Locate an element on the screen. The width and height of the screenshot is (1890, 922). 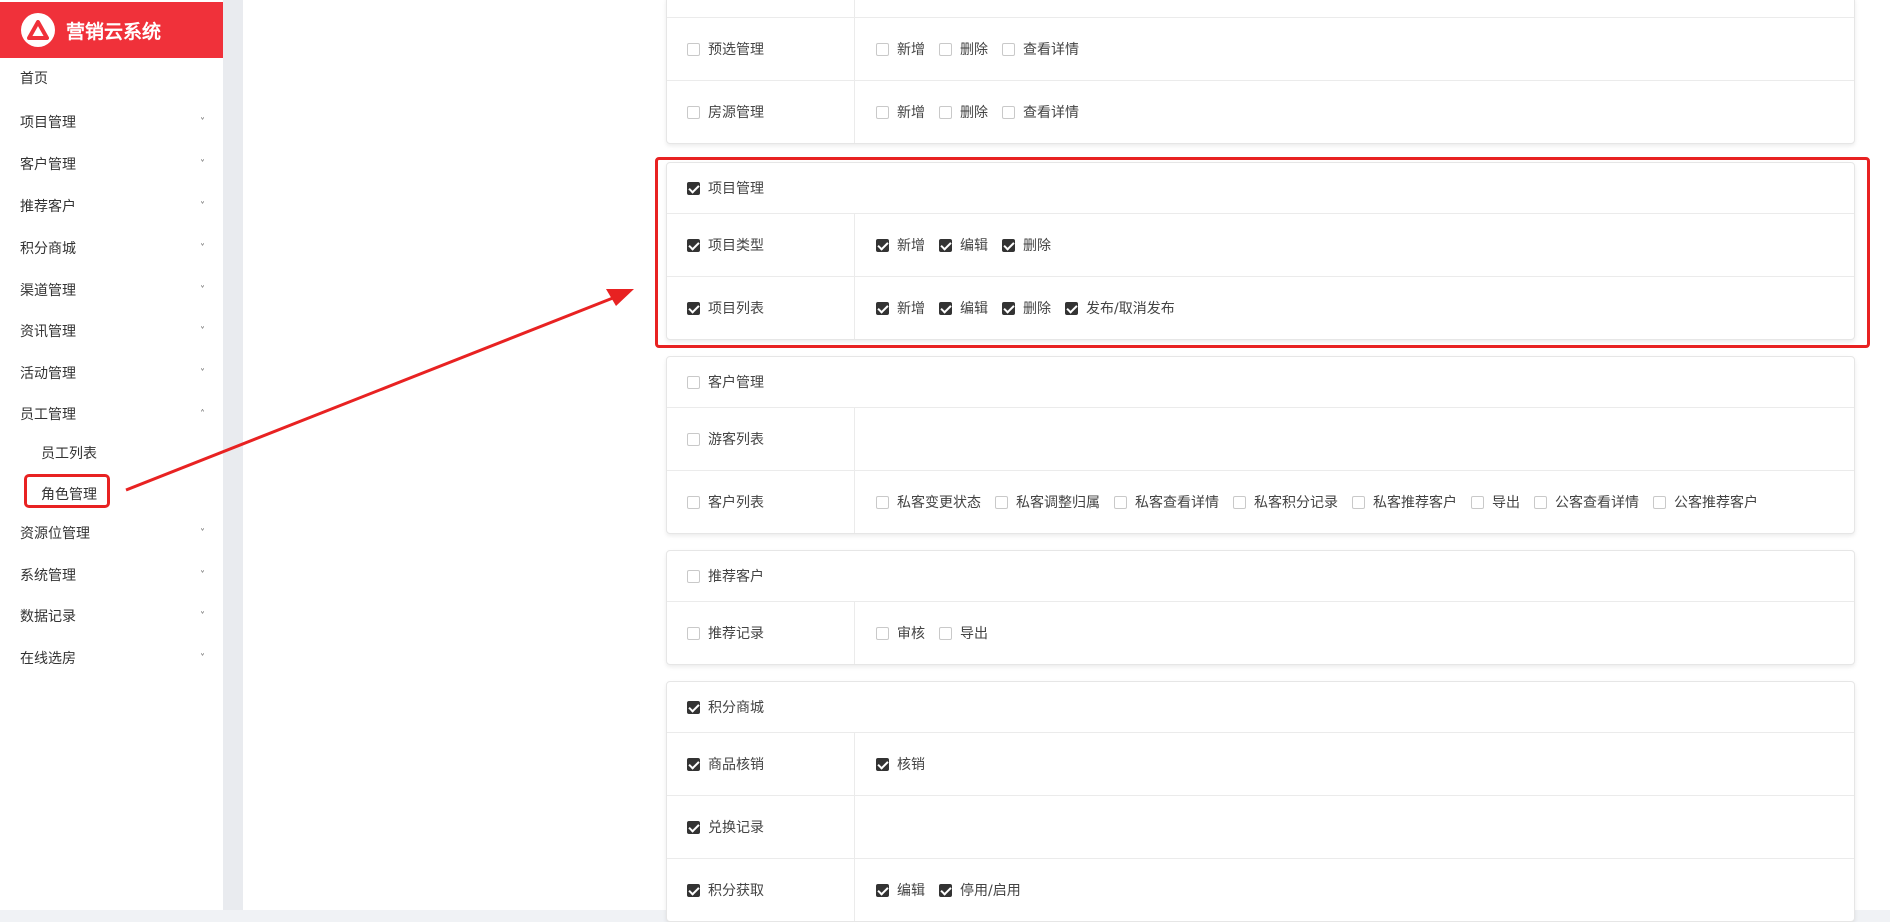
chevron-down-icon: ˅ is located at coordinates (202, 373).